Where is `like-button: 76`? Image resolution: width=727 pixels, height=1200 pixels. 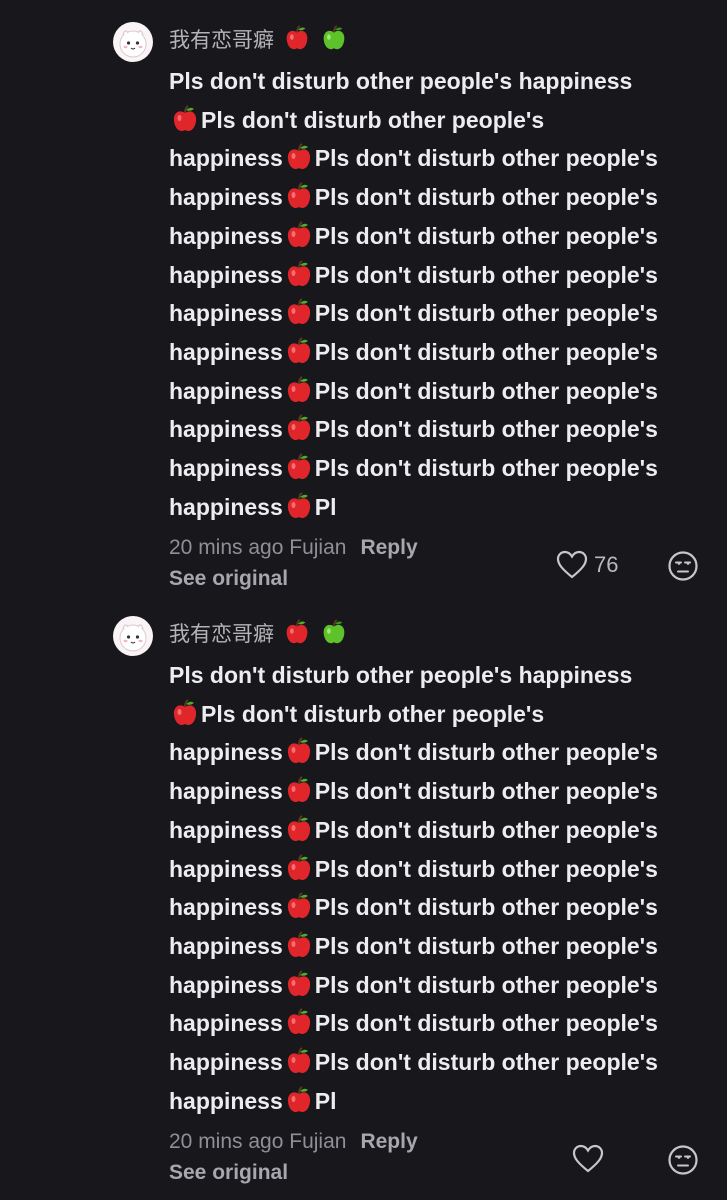 like-button: 76 is located at coordinates (587, 565).